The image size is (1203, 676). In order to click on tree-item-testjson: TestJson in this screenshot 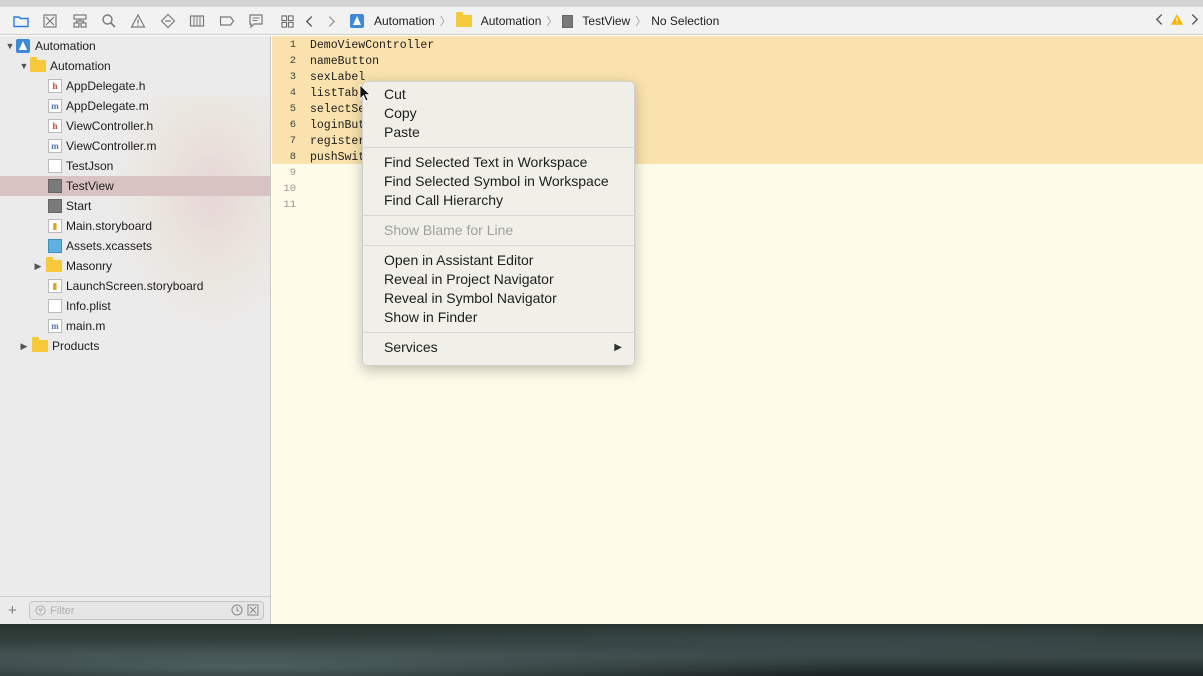, I will do `click(135, 166)`.